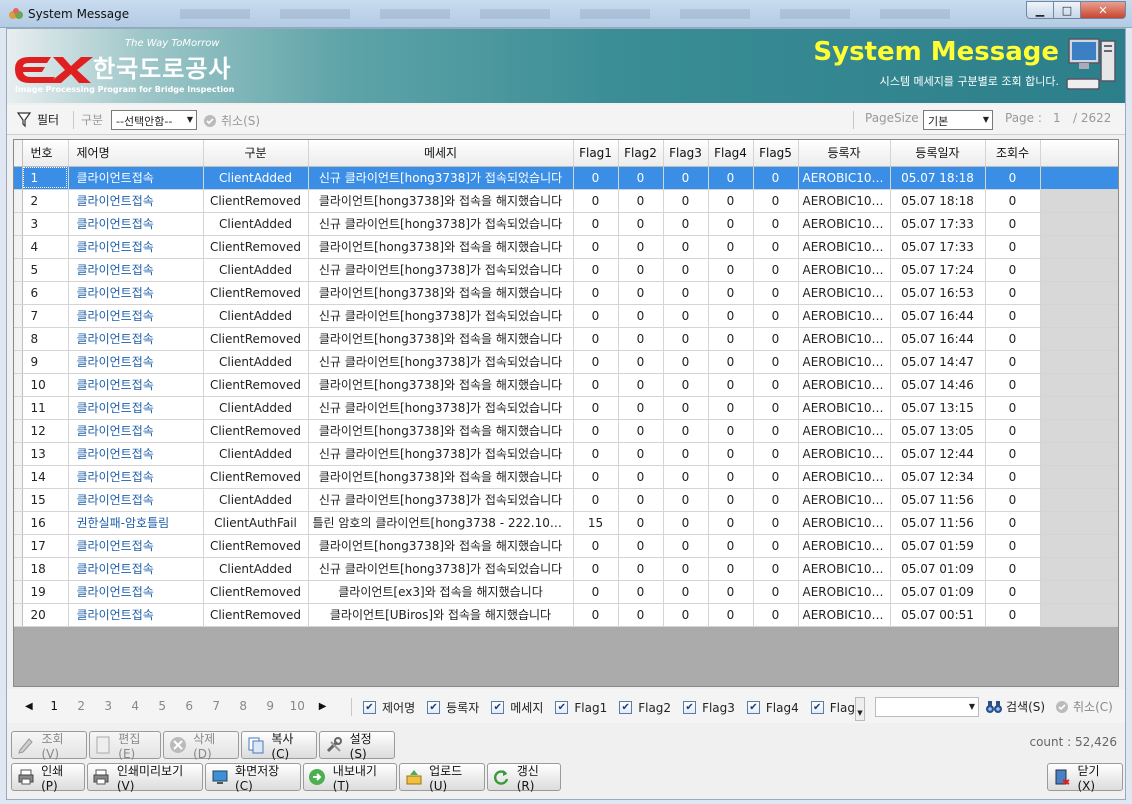 This screenshot has width=1132, height=804. What do you see at coordinates (231, 120) in the screenshot?
I see `filter-cancel-button: 취소(S)` at bounding box center [231, 120].